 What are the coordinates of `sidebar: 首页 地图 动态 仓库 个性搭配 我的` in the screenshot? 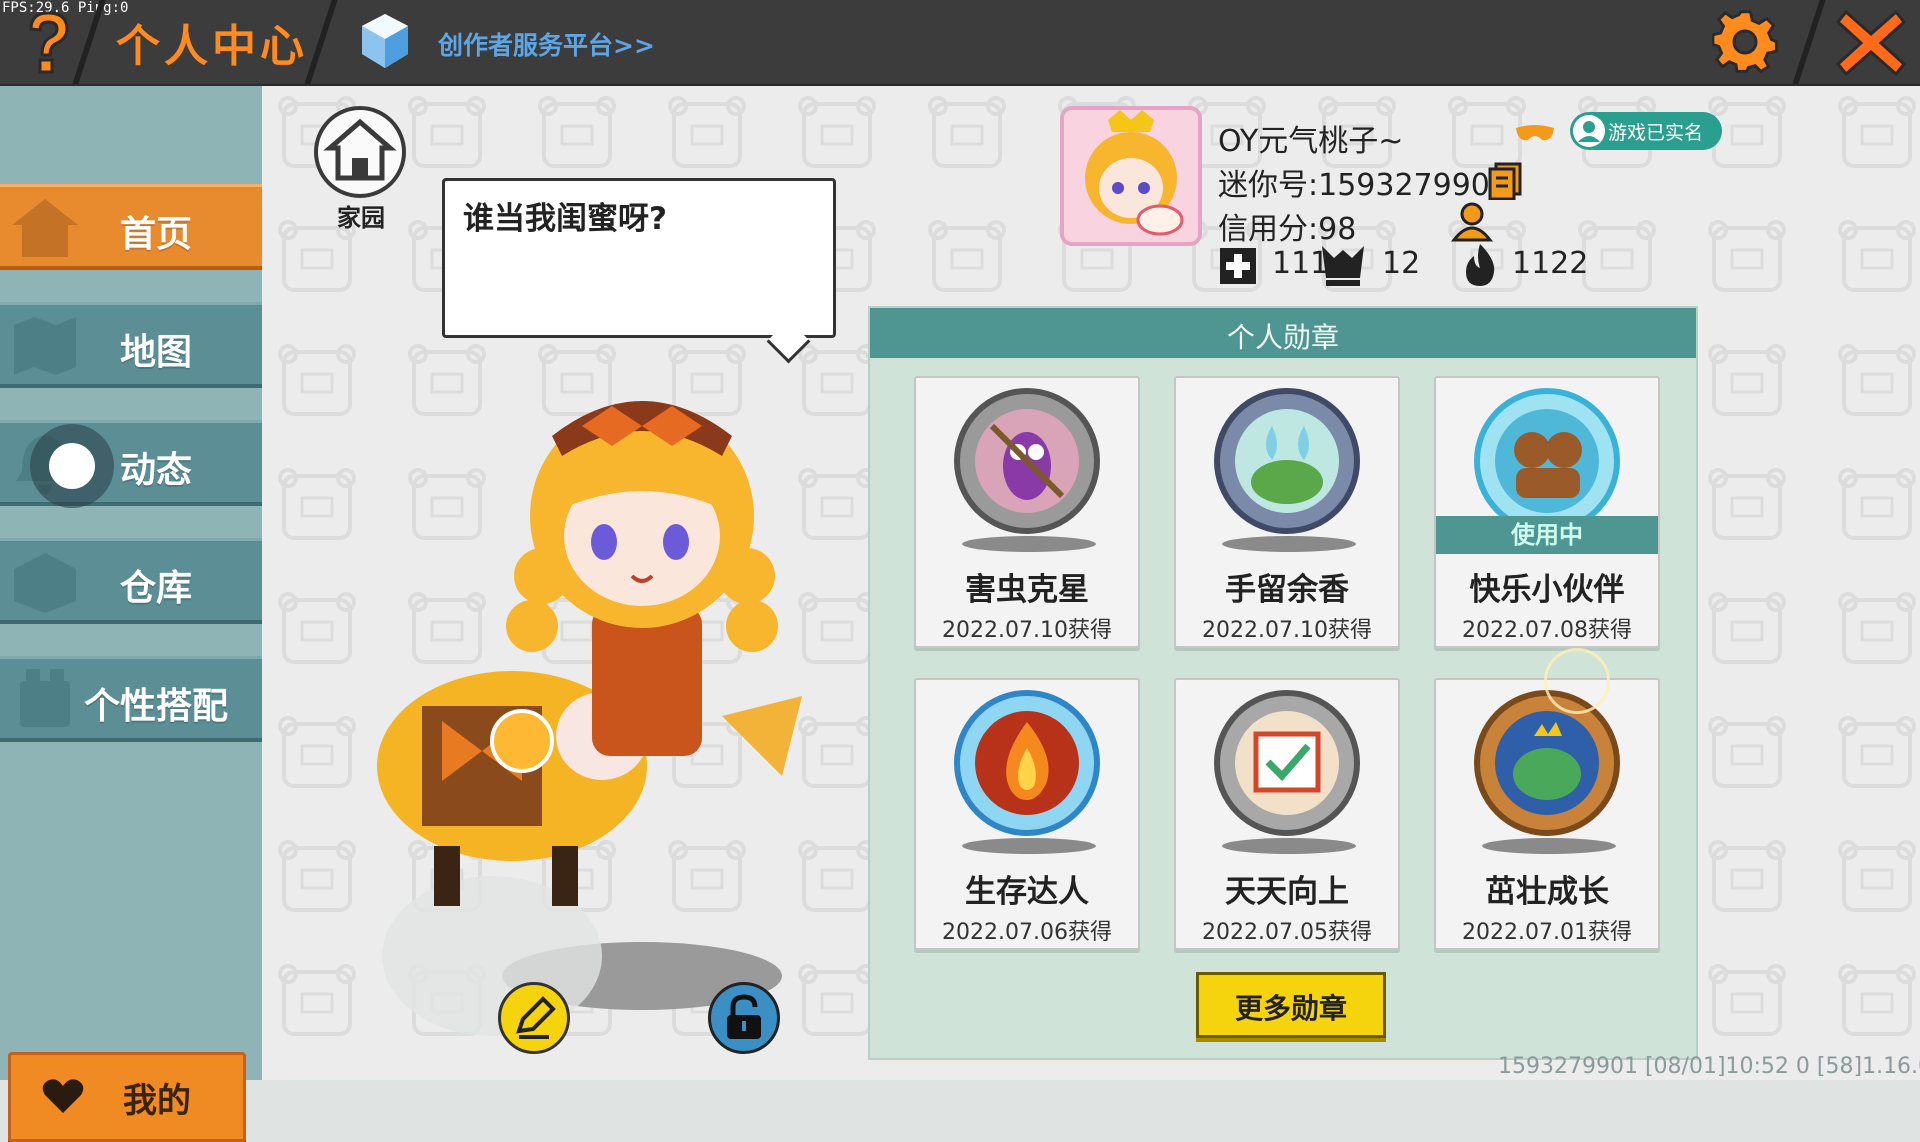 It's located at (131, 614).